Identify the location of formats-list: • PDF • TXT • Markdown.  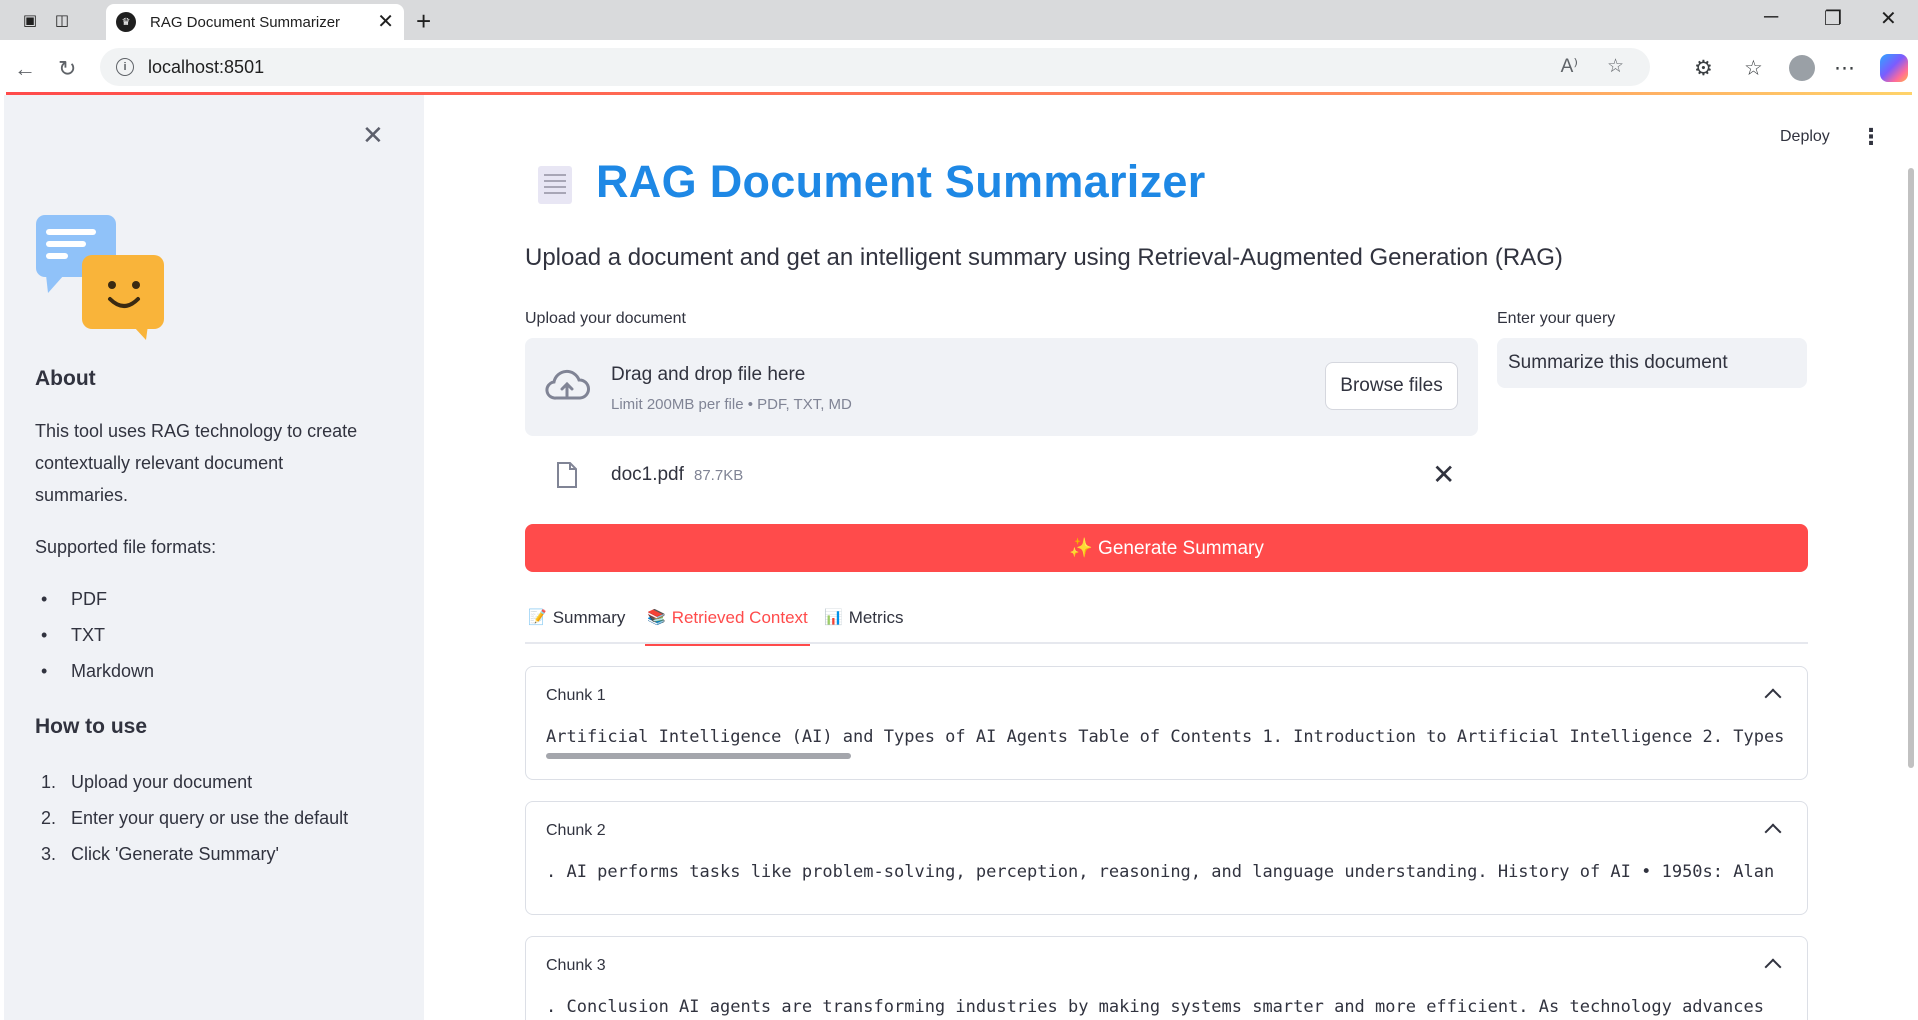
(94, 635).